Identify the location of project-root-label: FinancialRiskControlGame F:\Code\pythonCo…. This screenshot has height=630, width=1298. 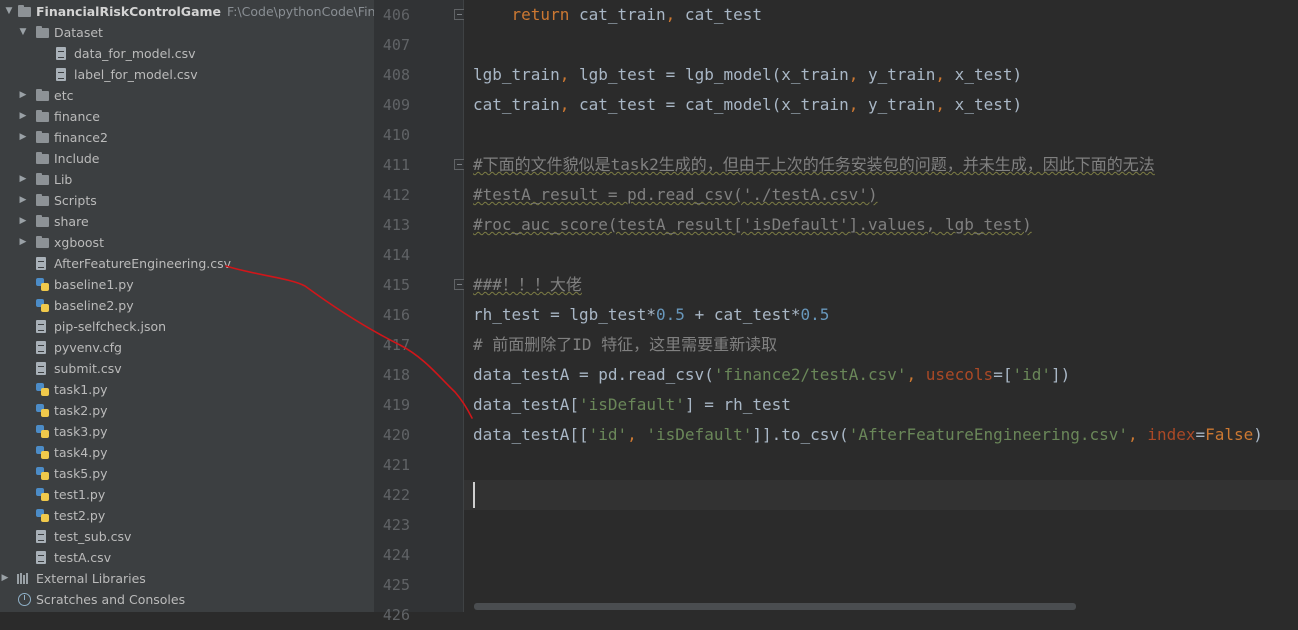
(205, 11).